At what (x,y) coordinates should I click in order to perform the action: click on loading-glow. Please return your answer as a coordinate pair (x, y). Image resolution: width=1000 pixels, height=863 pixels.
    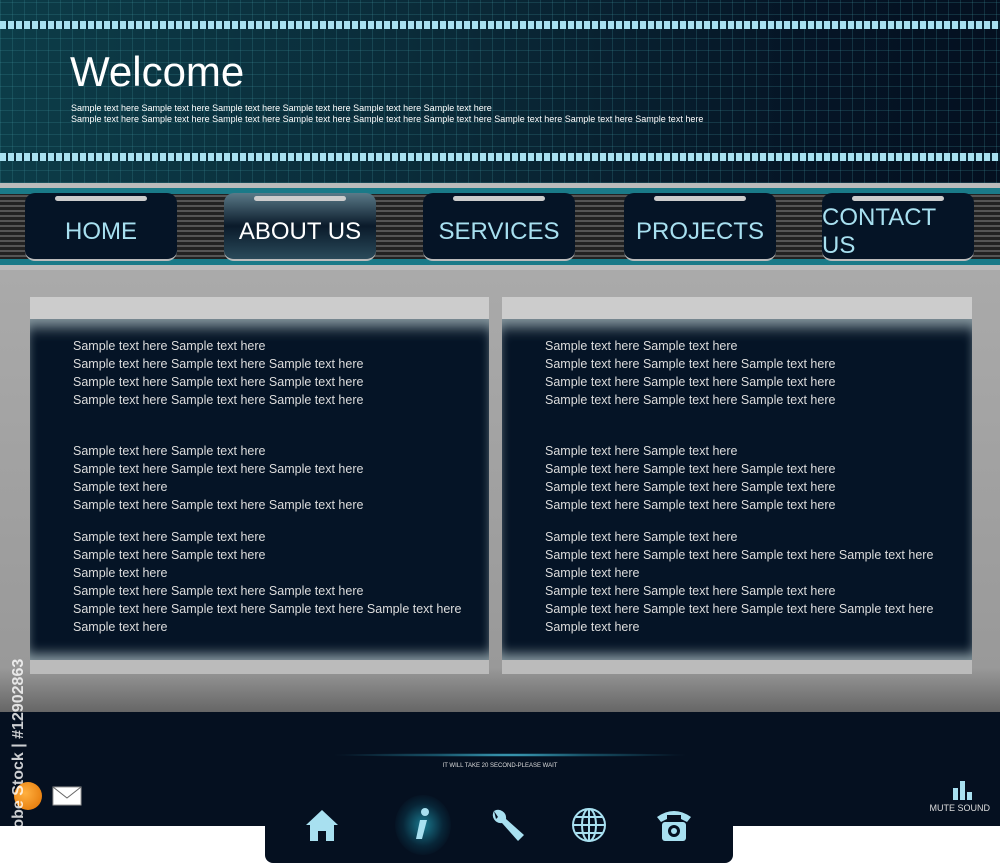
    Looking at the image, I should click on (510, 755).